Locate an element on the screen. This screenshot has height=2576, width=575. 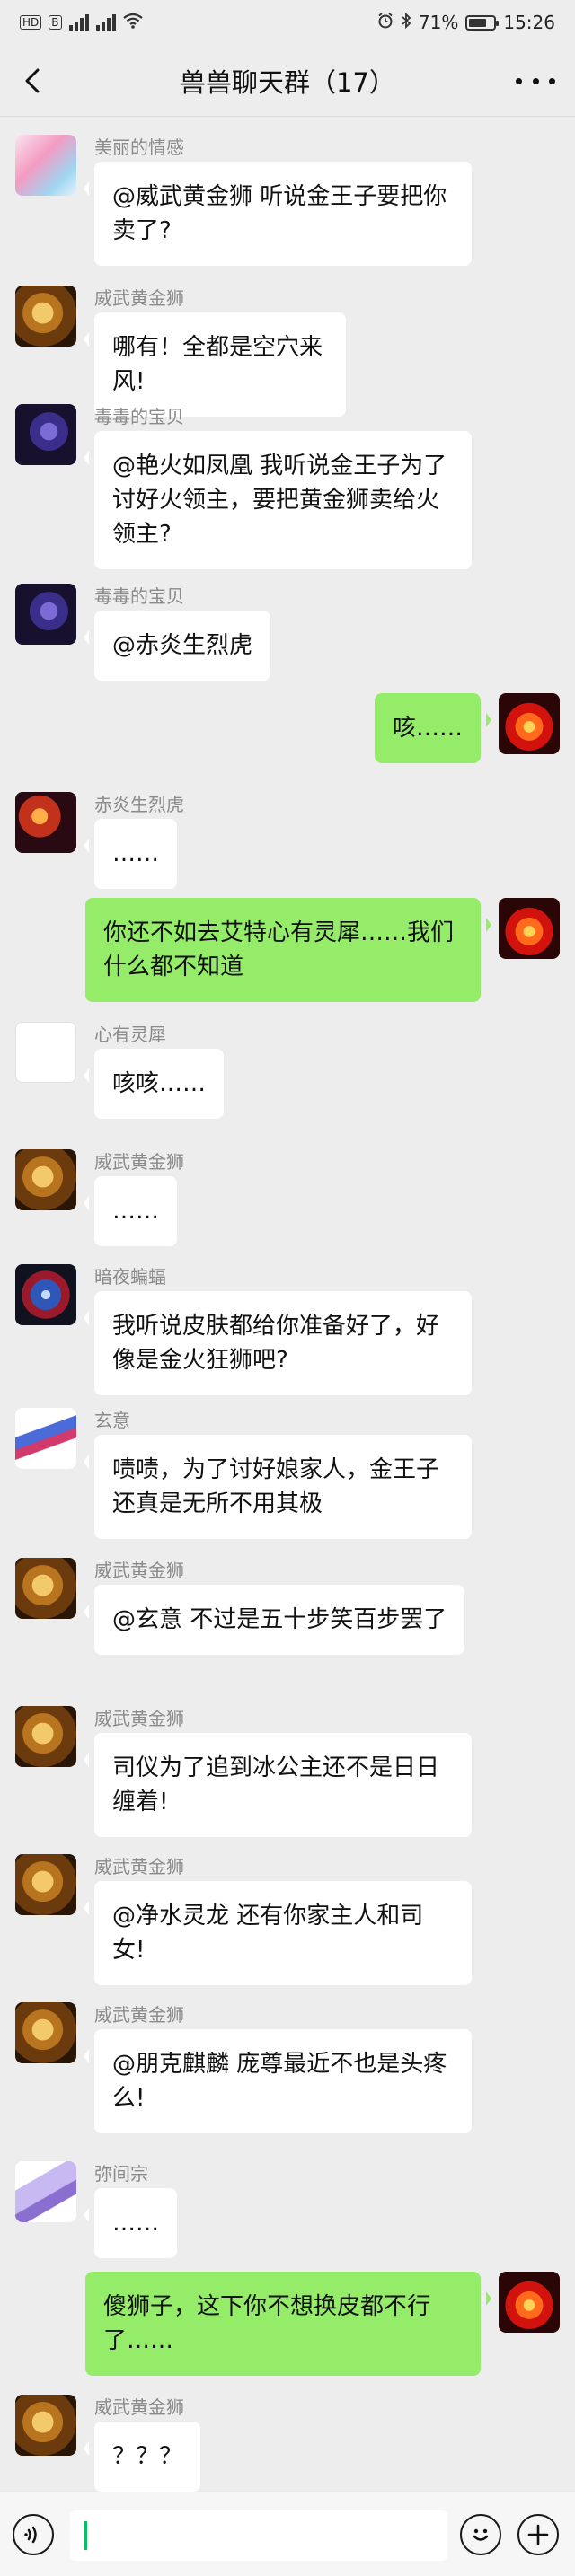
bluetooth-icon is located at coordinates (406, 22).